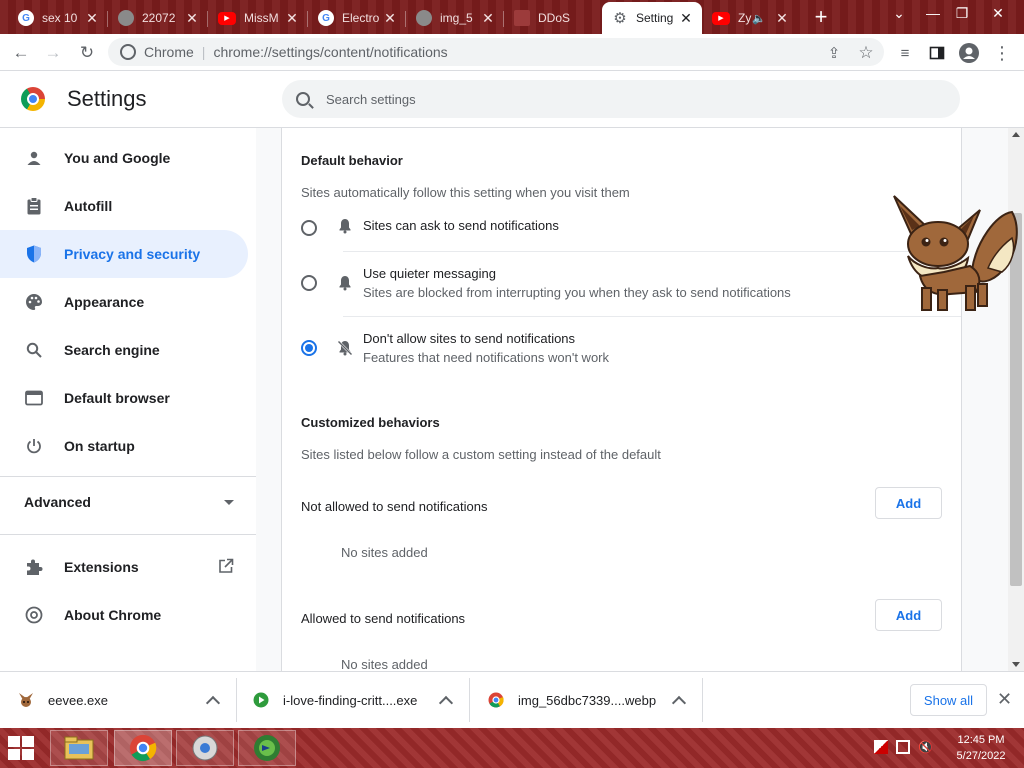  I want to click on chrome-taskbar-button, so click(143, 748).